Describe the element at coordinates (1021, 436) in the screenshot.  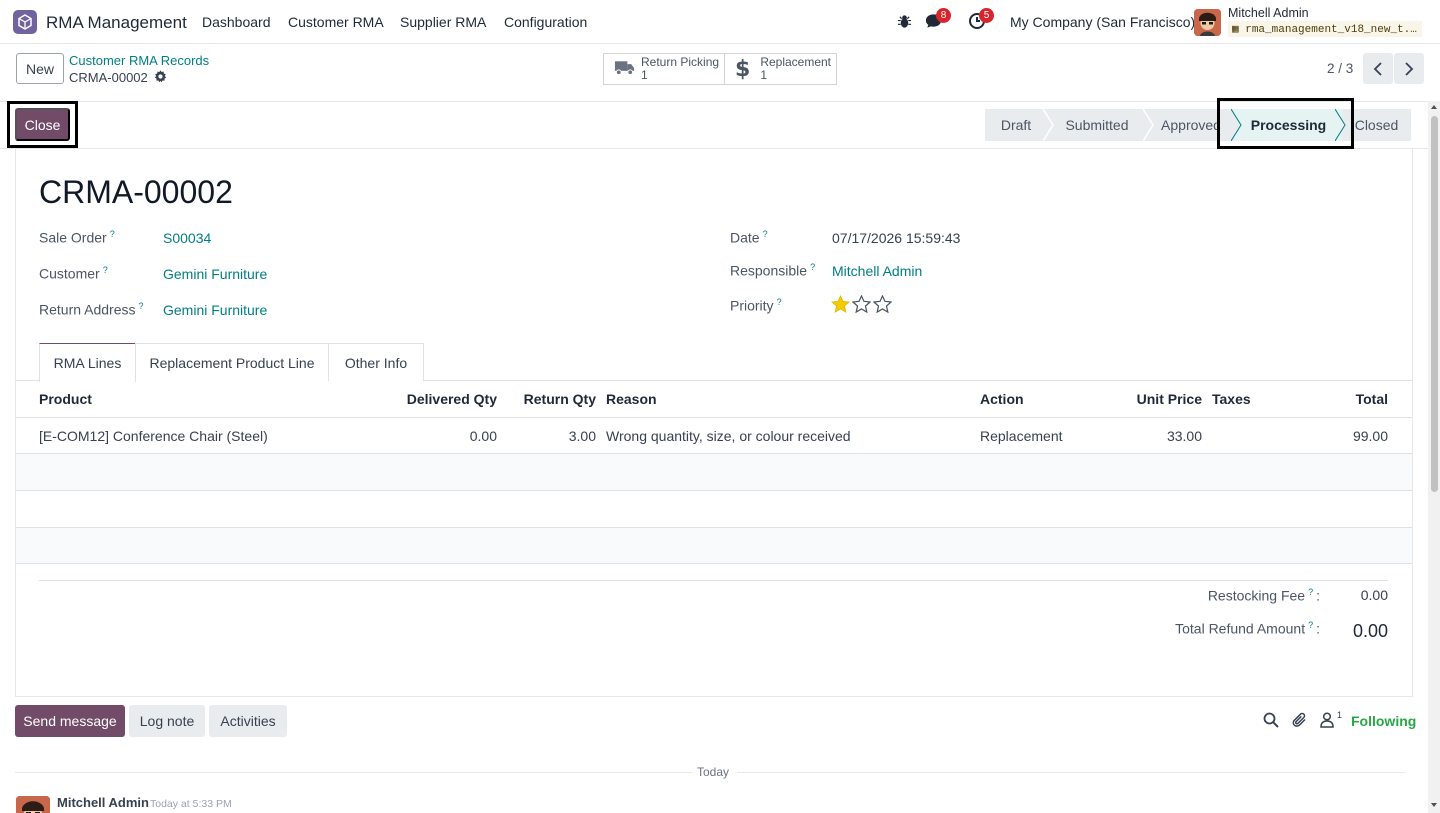
I see `cell-action: Replacement` at that location.